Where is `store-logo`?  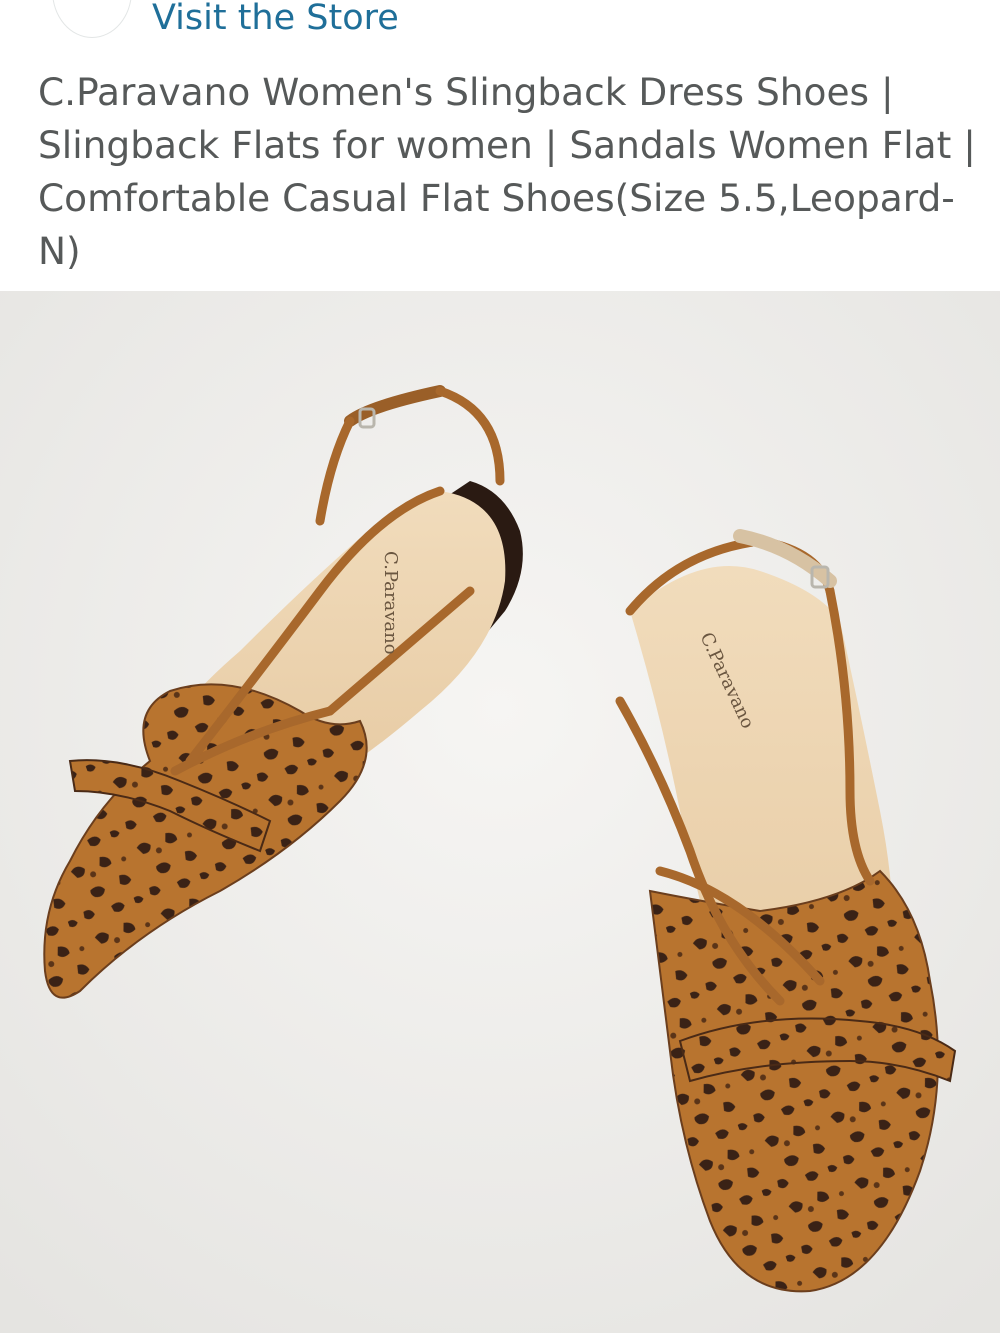 store-logo is located at coordinates (92, 19).